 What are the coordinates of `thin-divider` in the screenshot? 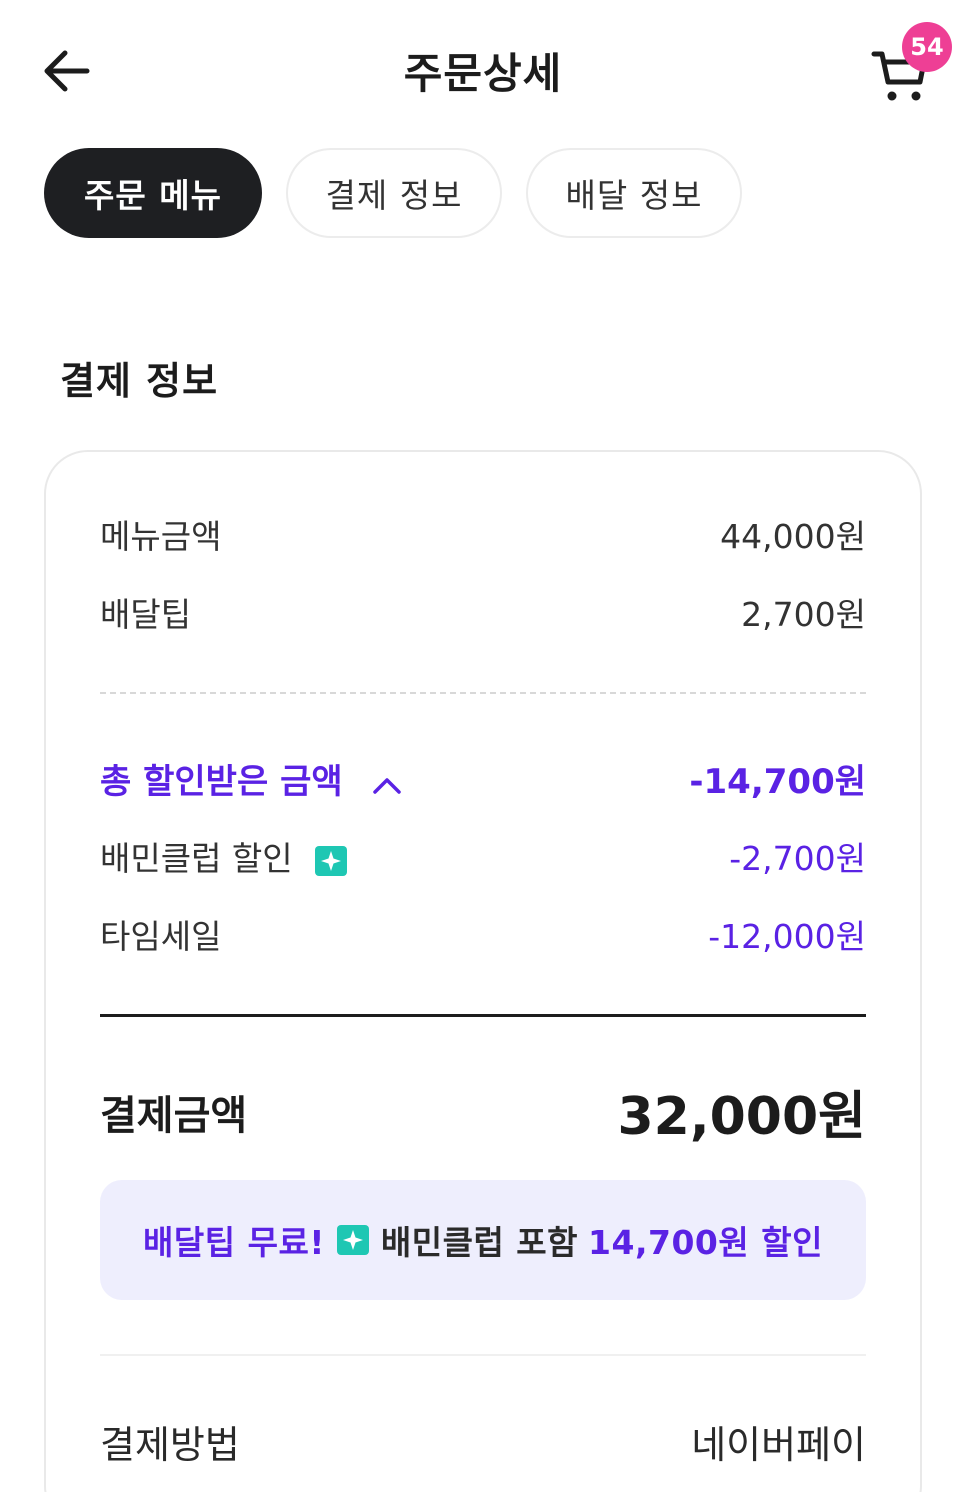 It's located at (483, 1355).